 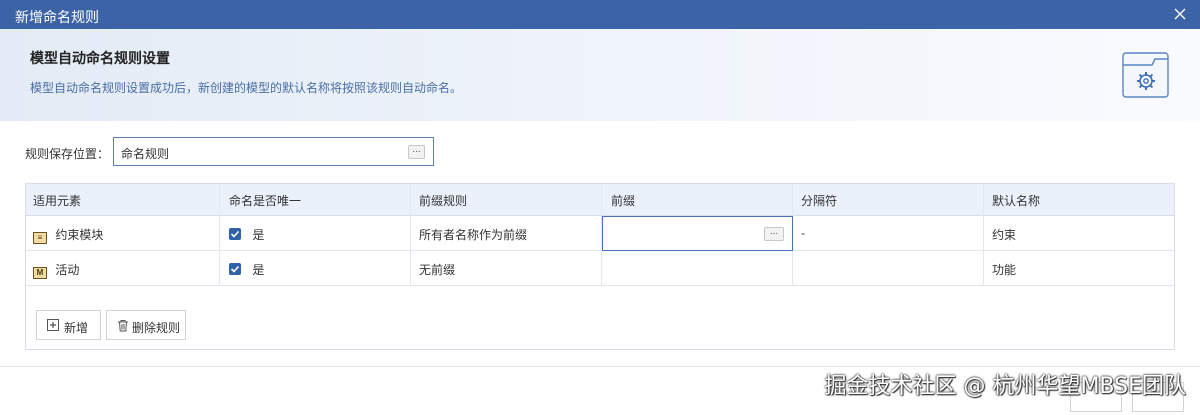 What do you see at coordinates (265, 200) in the screenshot?
I see `column-header-unique: 命名是否唯一` at bounding box center [265, 200].